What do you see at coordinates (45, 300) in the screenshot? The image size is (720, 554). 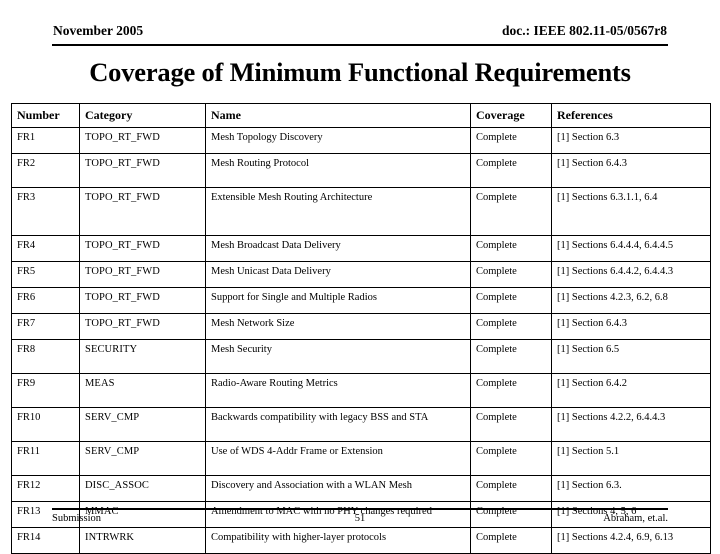 I see `cell-number: FR6` at bounding box center [45, 300].